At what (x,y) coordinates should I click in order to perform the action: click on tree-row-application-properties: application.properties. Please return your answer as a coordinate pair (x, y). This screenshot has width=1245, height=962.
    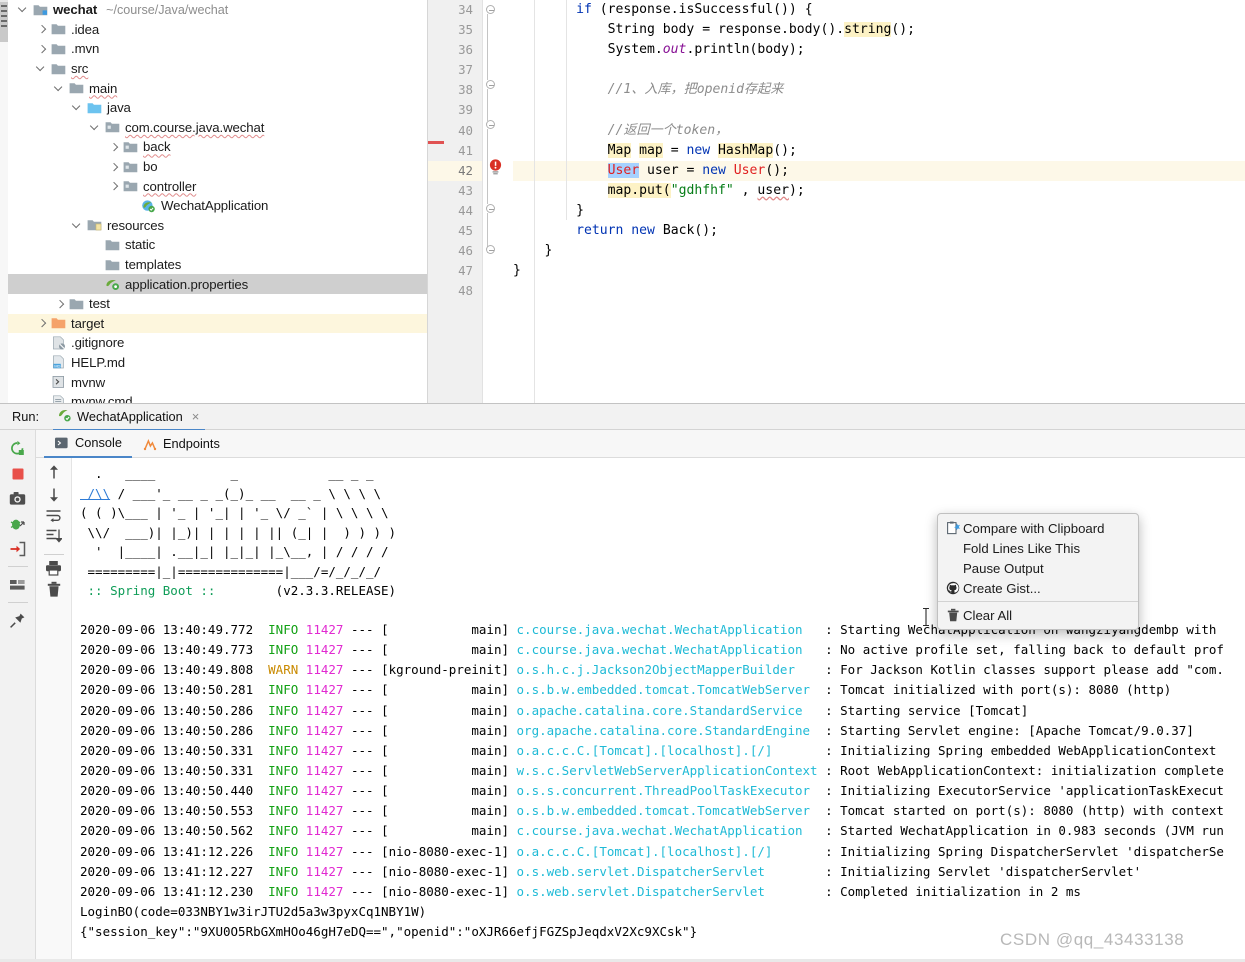
    Looking at the image, I should click on (217, 284).